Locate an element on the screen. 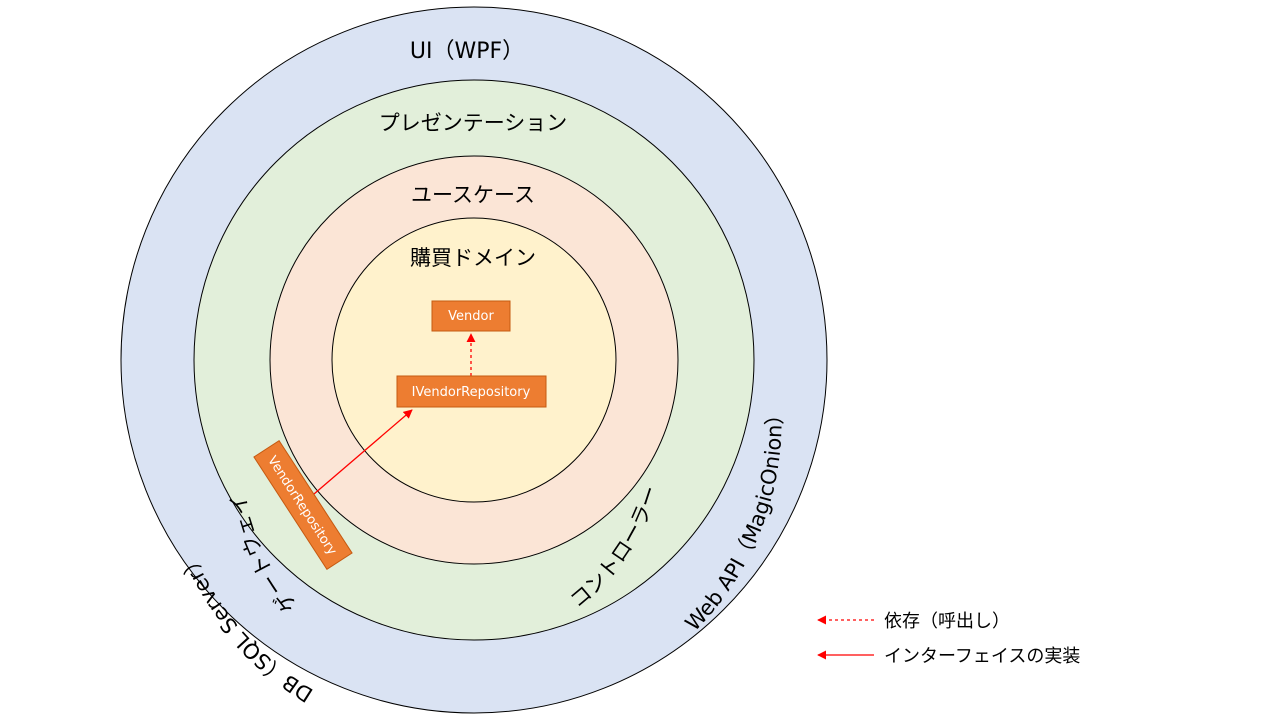 This screenshot has width=1280, height=720. vendor-box-label: Vendor is located at coordinates (471, 316).